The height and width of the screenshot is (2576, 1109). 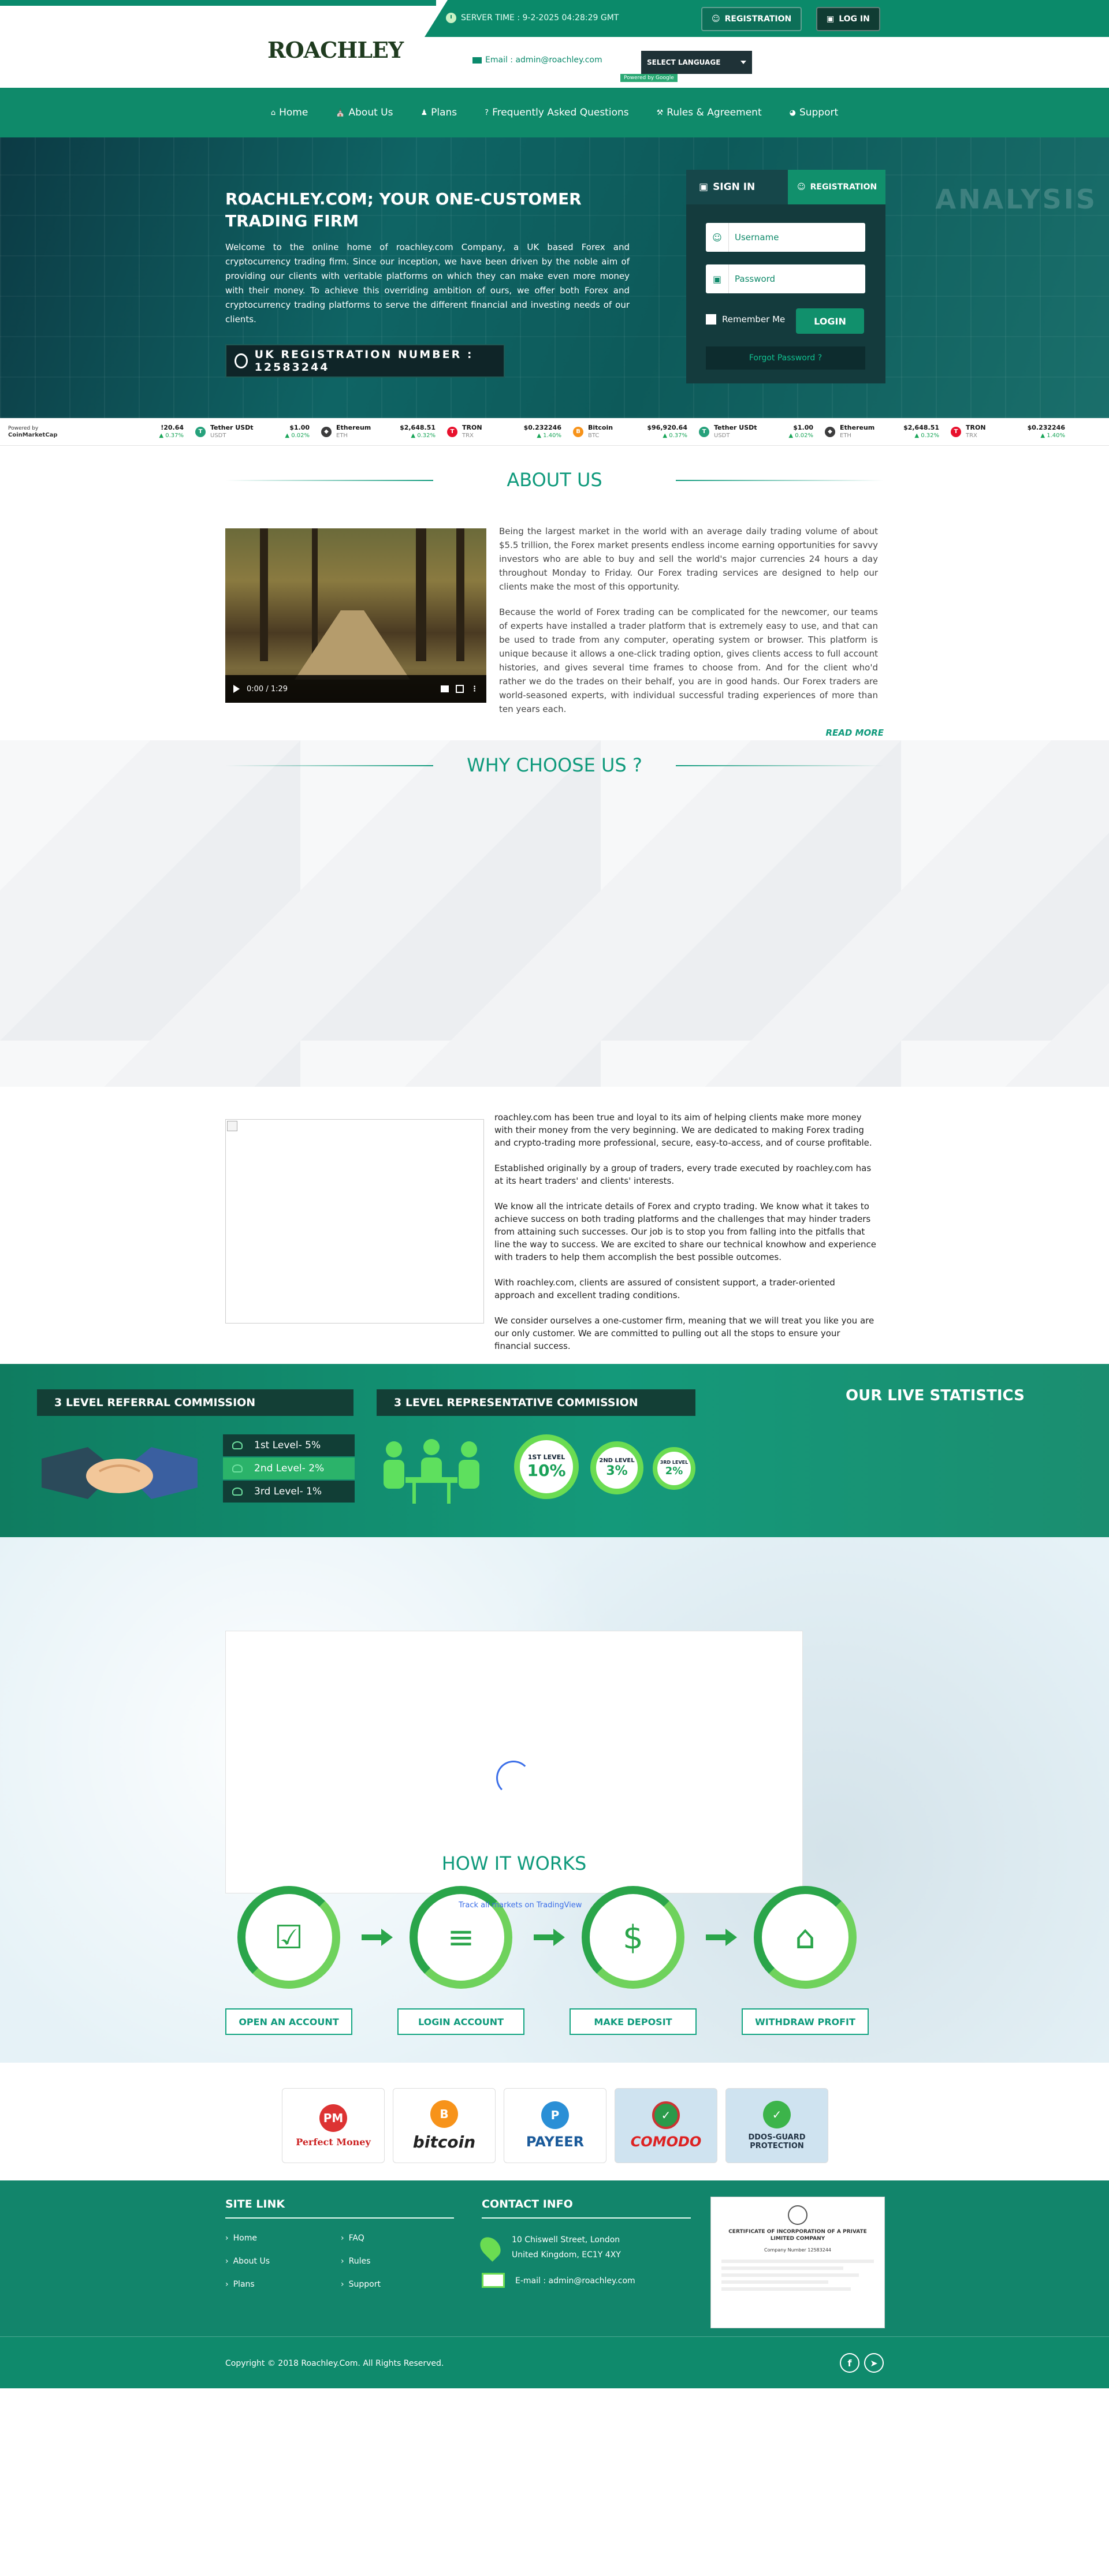 What do you see at coordinates (560, 112) in the screenshot?
I see `nav-label: Frequently Asked Questions` at bounding box center [560, 112].